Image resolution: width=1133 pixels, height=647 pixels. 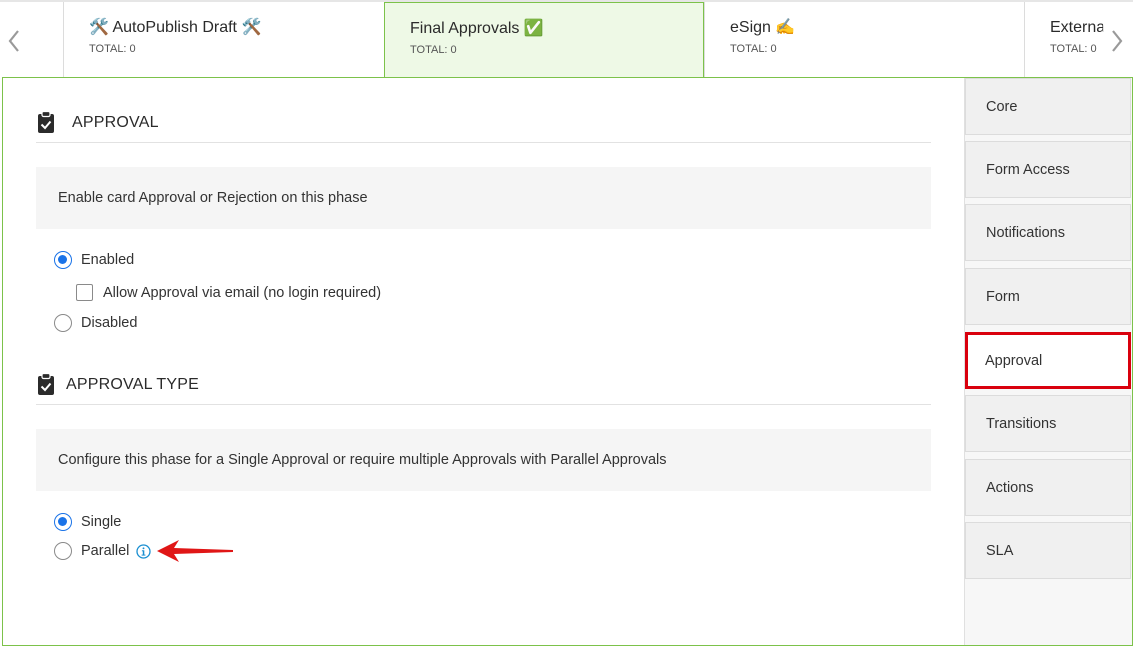 What do you see at coordinates (864, 40) in the screenshot?
I see `phase-tab-esign: eSign ✍️ TOTAL: 0` at bounding box center [864, 40].